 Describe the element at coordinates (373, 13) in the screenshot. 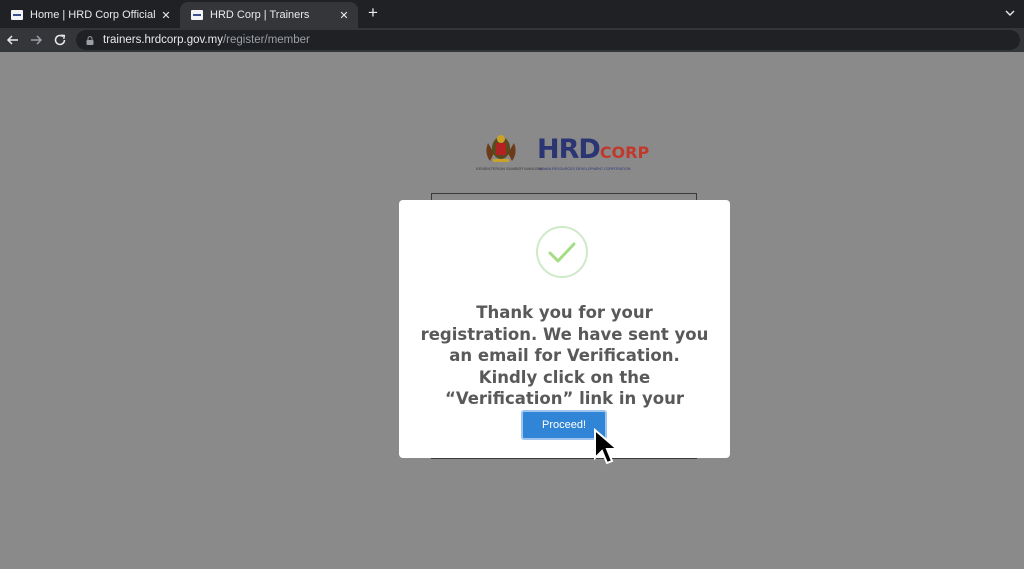

I see `new-tab-button: +` at that location.